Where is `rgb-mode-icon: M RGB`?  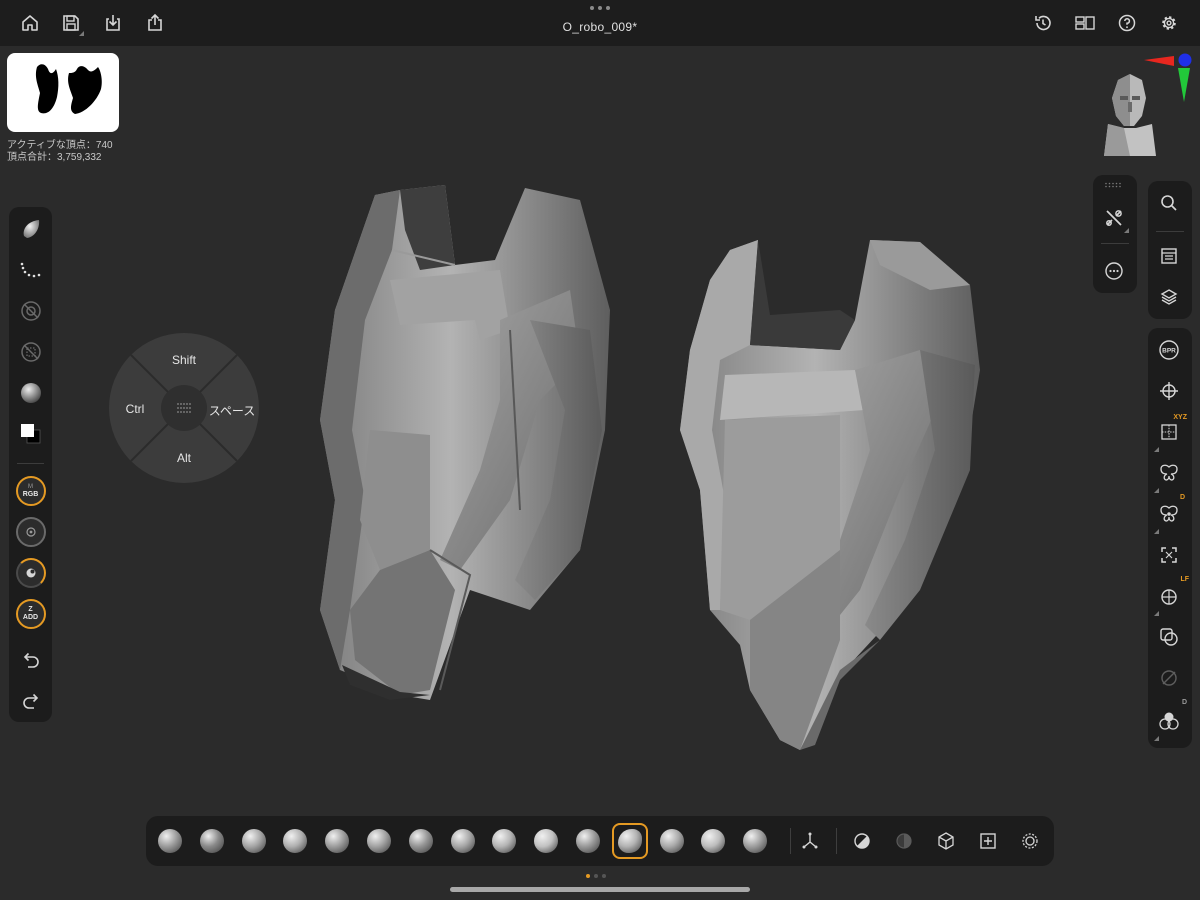 rgb-mode-icon: M RGB is located at coordinates (30, 490).